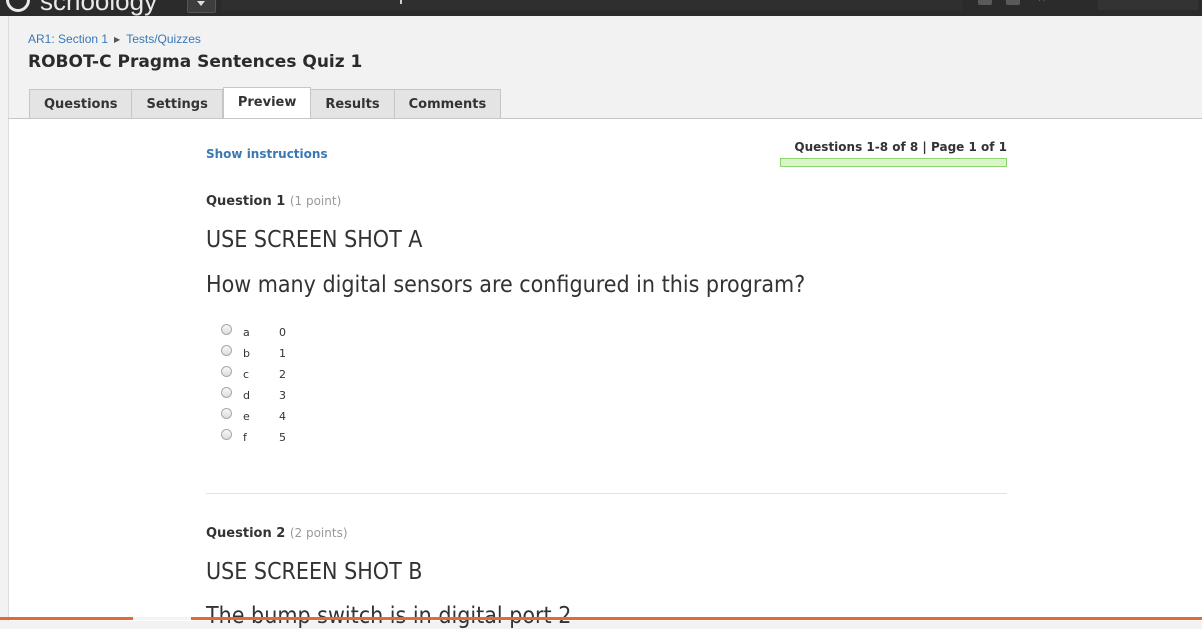 The height and width of the screenshot is (629, 1202). Describe the element at coordinates (246, 332) in the screenshot. I see `option-letter: a` at that location.